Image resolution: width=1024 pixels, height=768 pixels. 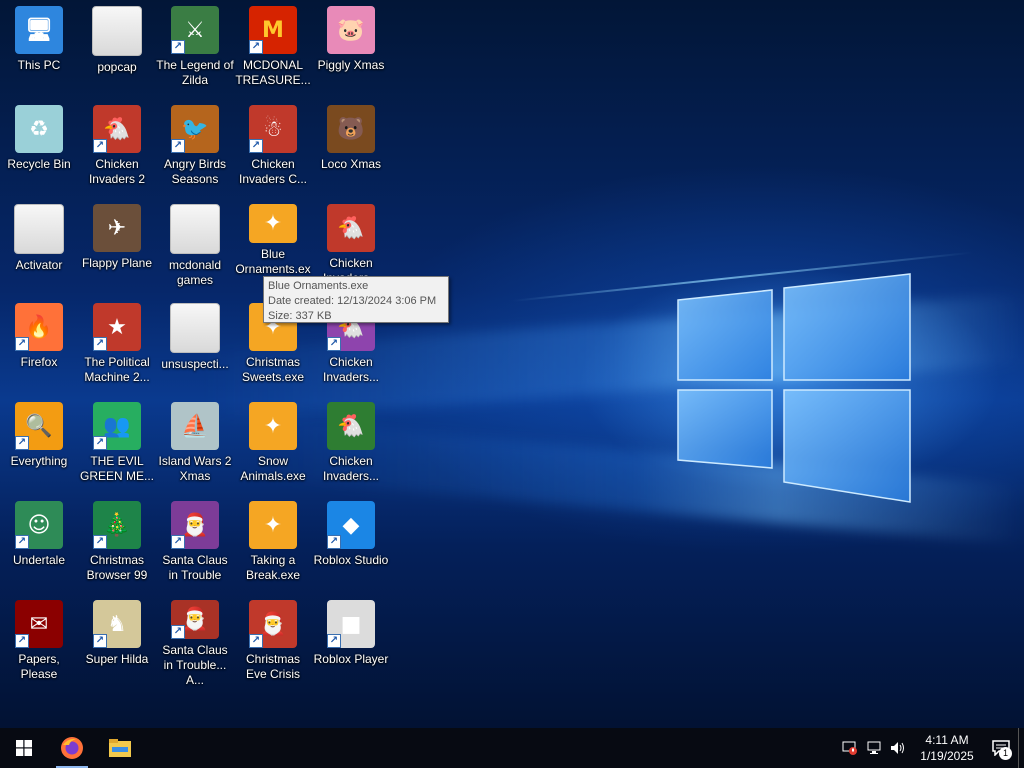 I want to click on desktop-icon: 🐻 Loco Xmas, so click(x=351, y=146).